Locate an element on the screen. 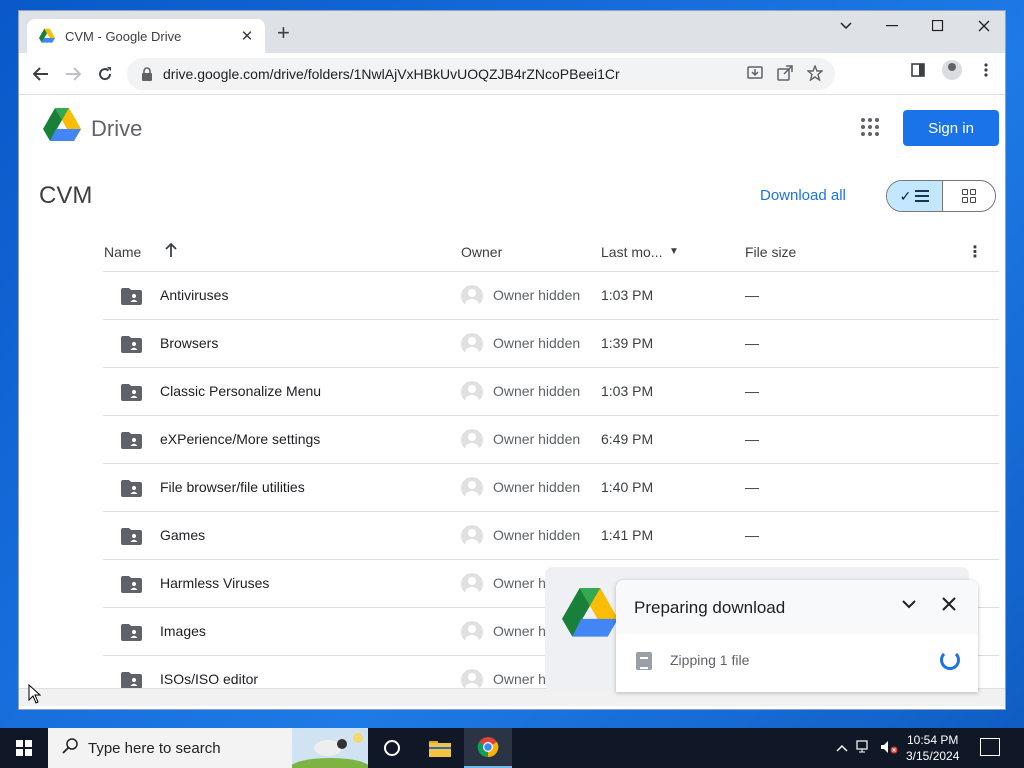 This screenshot has height=768, width=1024. reload-icon is located at coordinates (105, 74).